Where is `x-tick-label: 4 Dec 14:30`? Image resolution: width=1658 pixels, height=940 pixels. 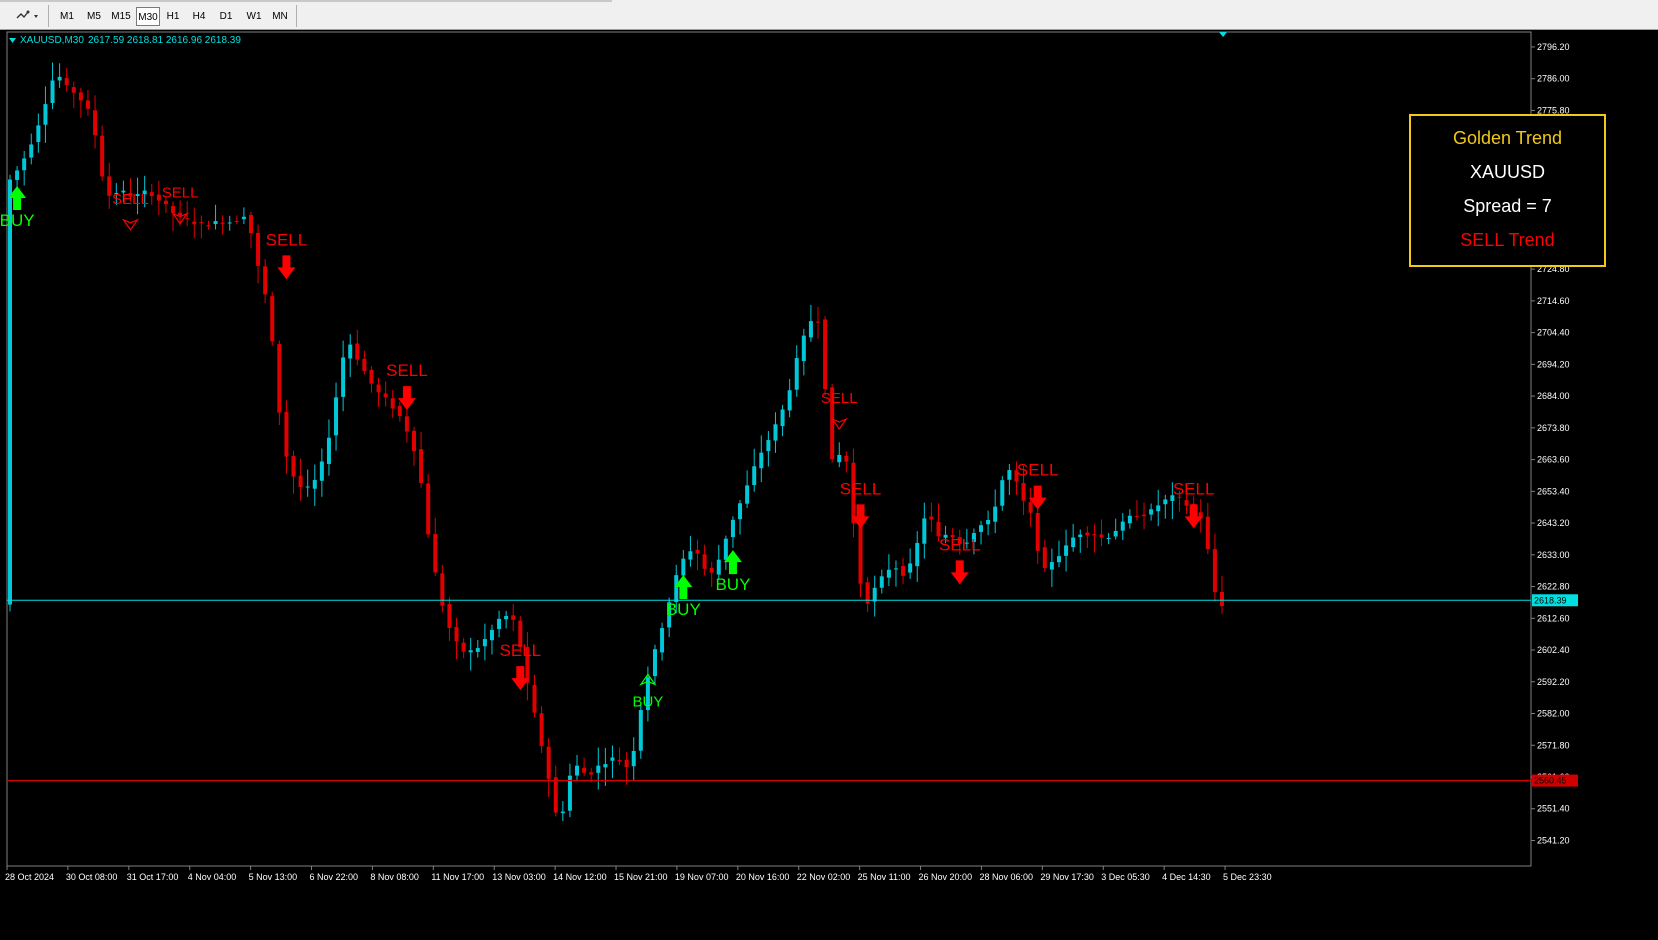
x-tick-label: 4 Dec 14:30 is located at coordinates (1186, 877).